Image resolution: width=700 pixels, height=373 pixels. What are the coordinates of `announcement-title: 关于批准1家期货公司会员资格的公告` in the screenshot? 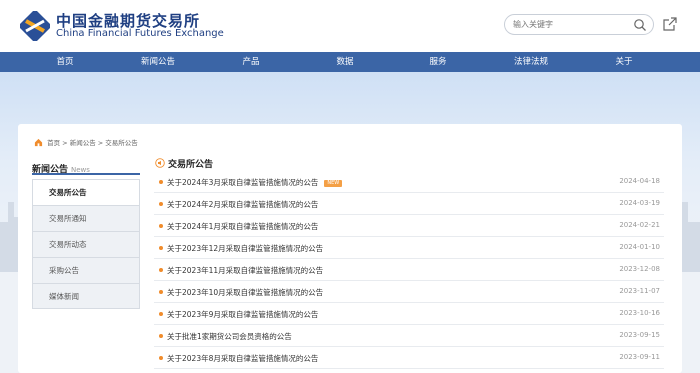 It's located at (229, 336).